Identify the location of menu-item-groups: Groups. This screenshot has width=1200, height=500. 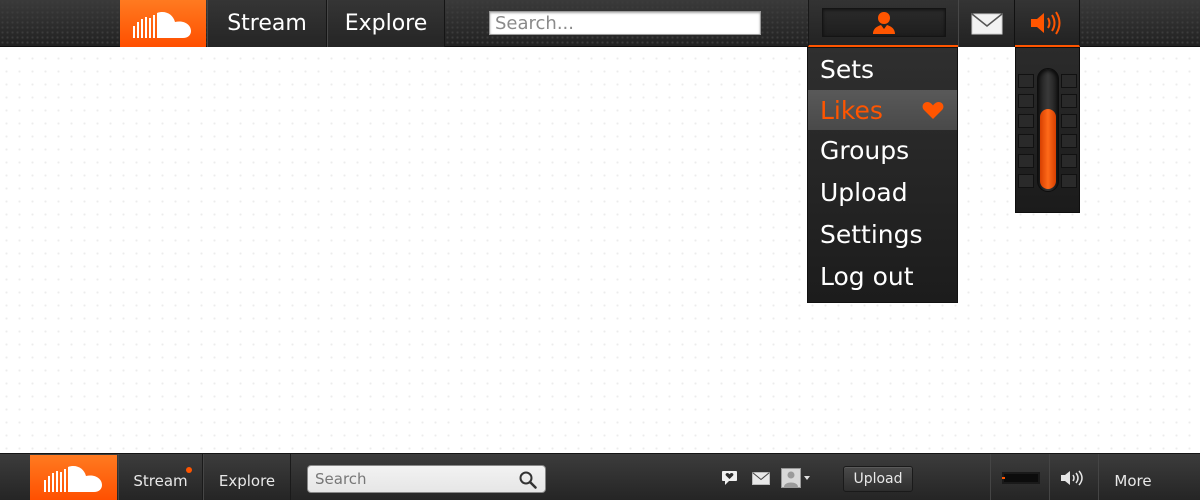
(882, 150).